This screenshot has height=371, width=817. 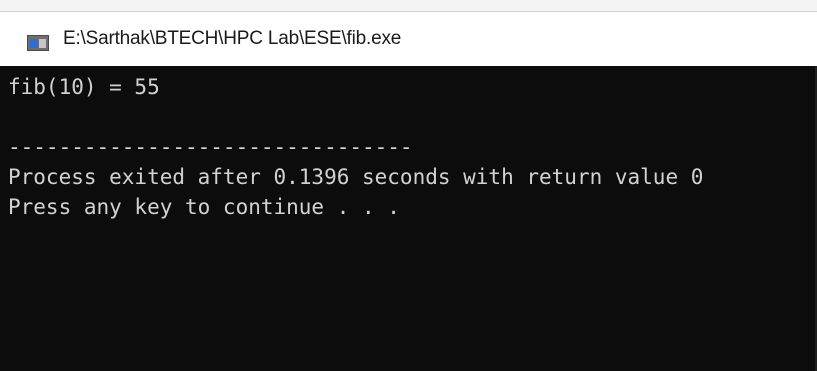 I want to click on window-title: E:\Sarthak\BTECH\HPC Lab\ESE\fib.exe, so click(x=232, y=38).